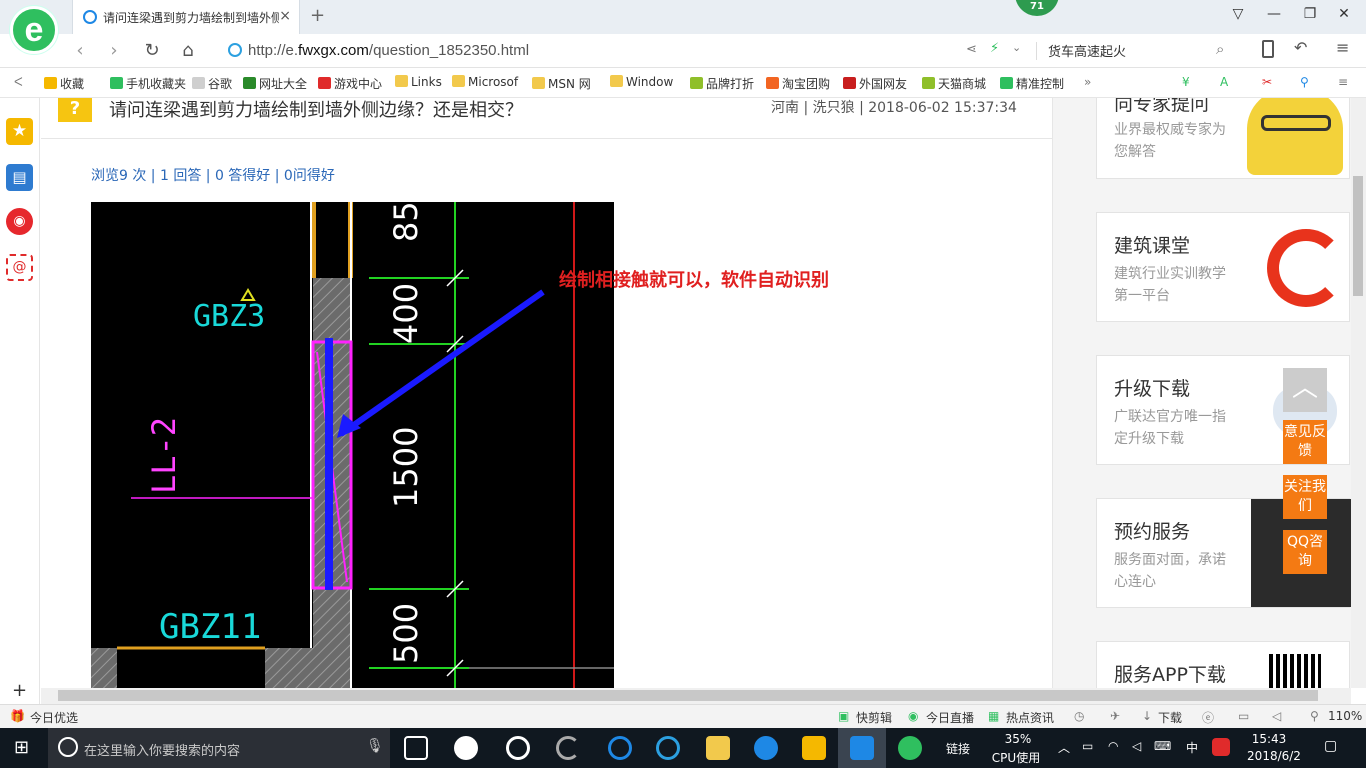 The width and height of the screenshot is (1366, 768). Describe the element at coordinates (21, 747) in the screenshot. I see `windows-start-icon: ⊞` at that location.